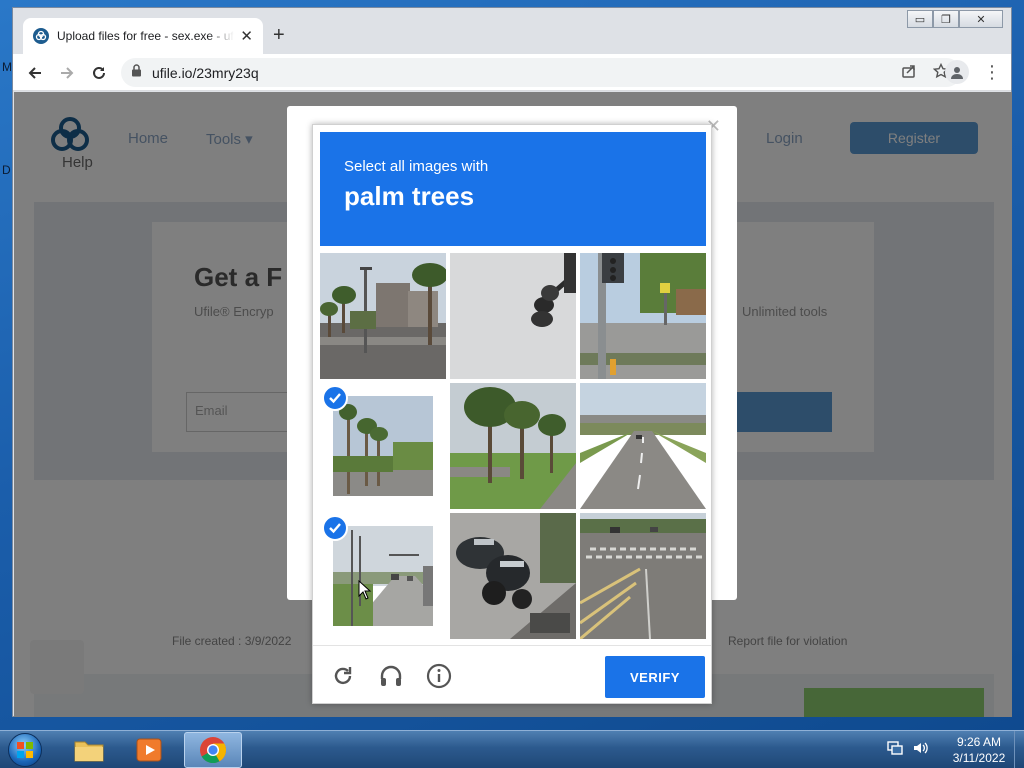  I want to click on media-player-icon, so click(149, 750).